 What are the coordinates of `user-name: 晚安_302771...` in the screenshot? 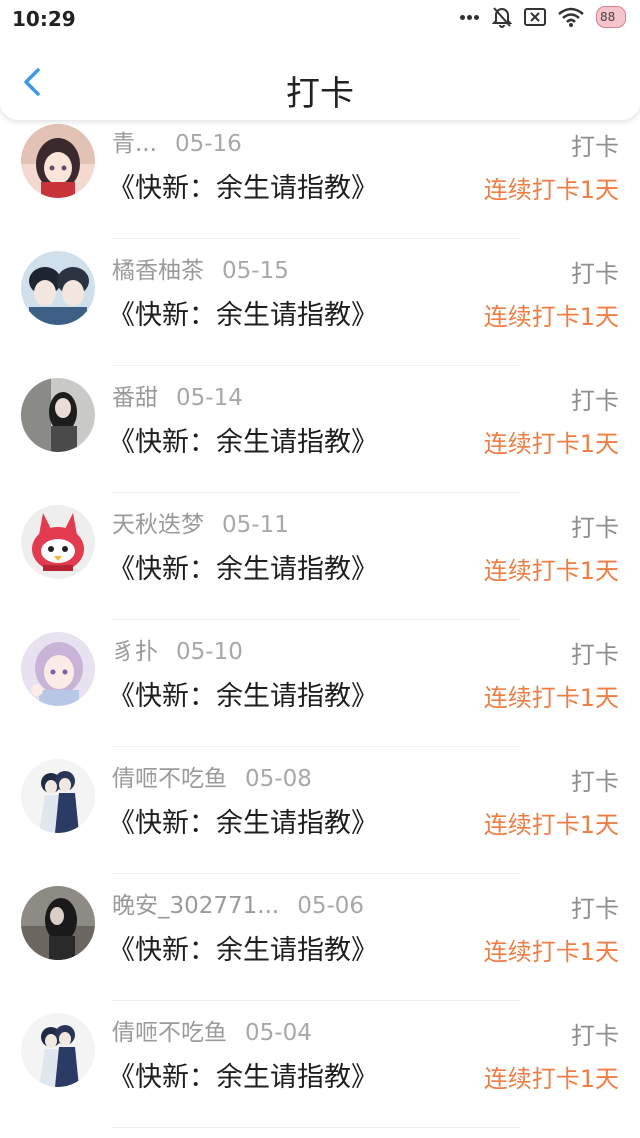 It's located at (196, 906).